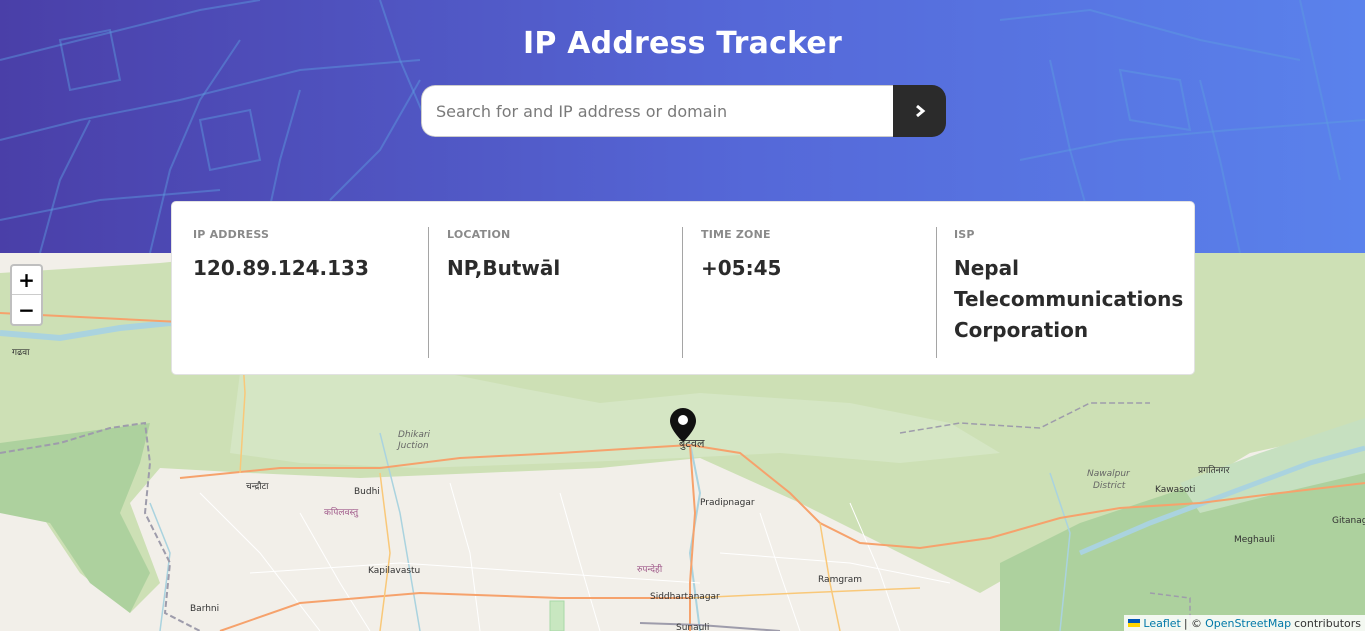 This screenshot has width=1365, height=631. What do you see at coordinates (727, 503) in the screenshot?
I see `place-label: Pradipnagar` at bounding box center [727, 503].